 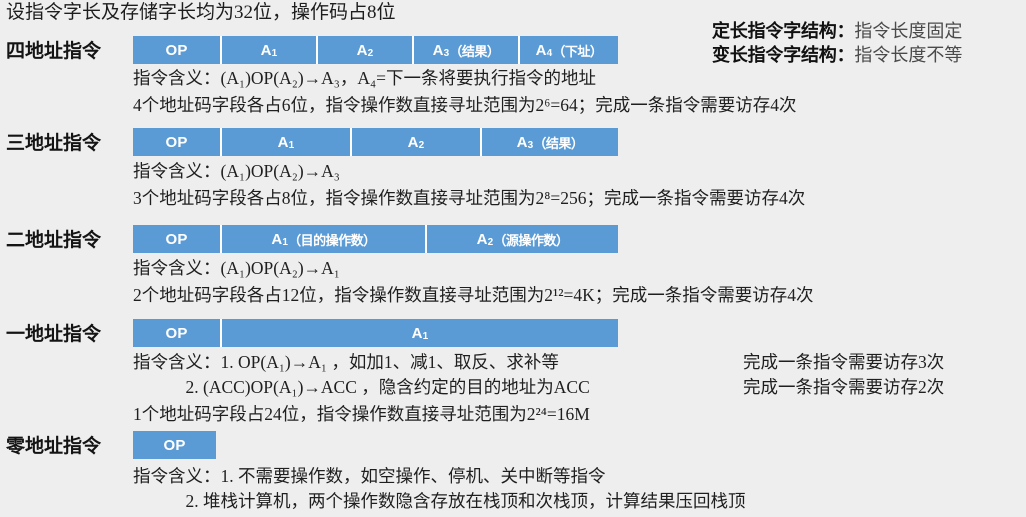 What do you see at coordinates (236, 171) in the screenshot?
I see `explanation-three-address-line1: 指令含义：(A₁)OP(A₂)→A₃` at bounding box center [236, 171].